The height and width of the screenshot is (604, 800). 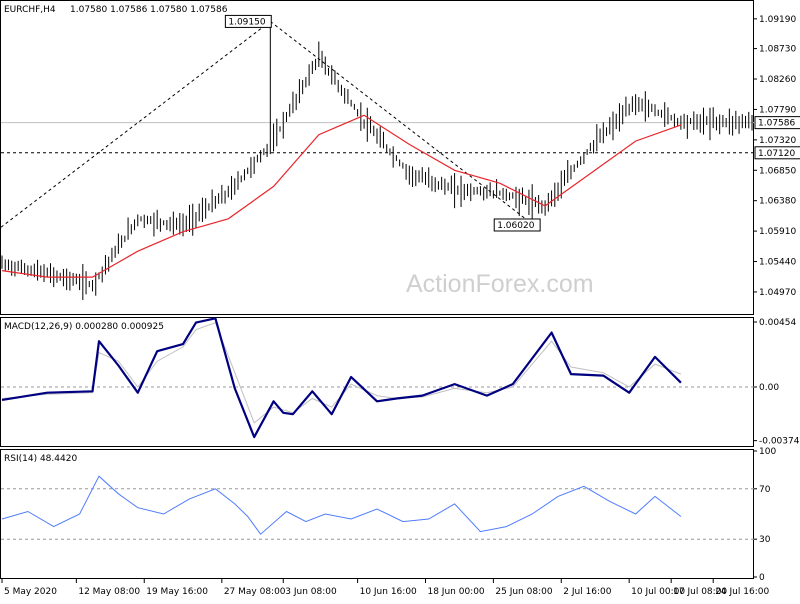 I want to click on macd-axis-tick-label: 0.00, so click(x=769, y=388).